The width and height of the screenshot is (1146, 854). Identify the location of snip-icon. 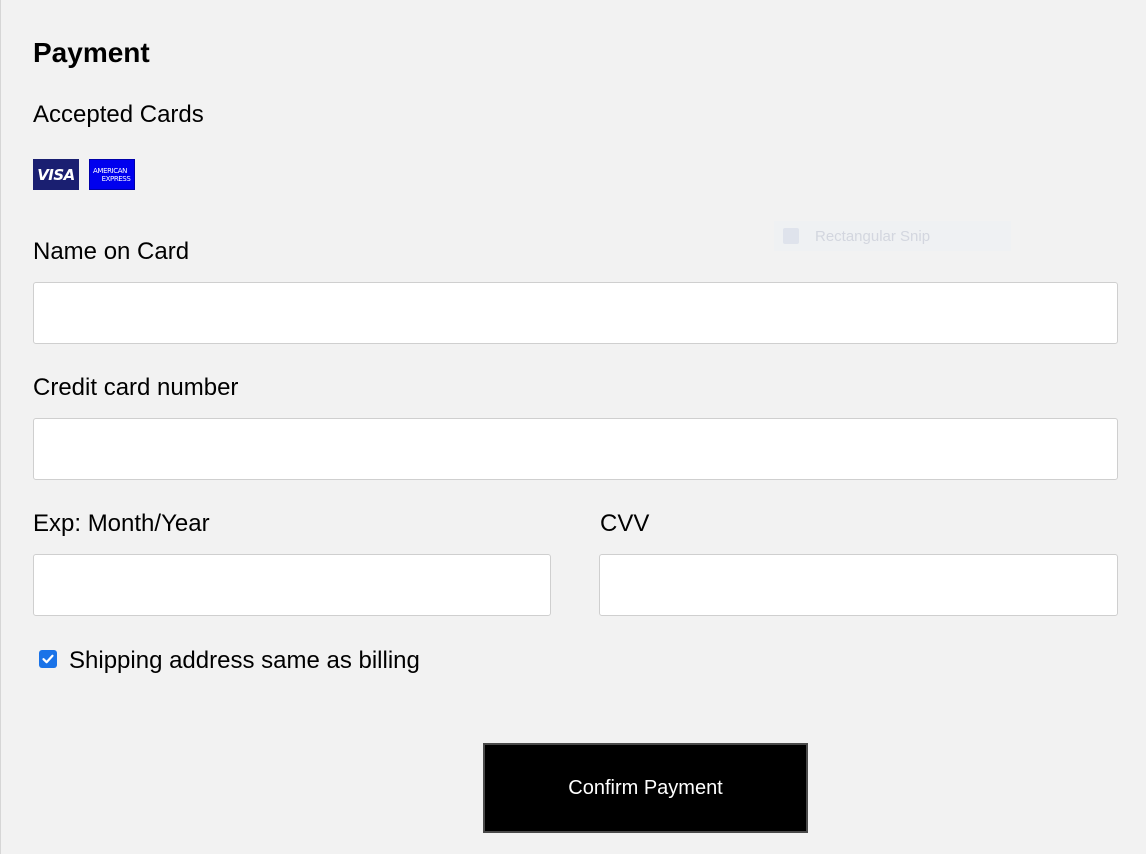
(791, 236).